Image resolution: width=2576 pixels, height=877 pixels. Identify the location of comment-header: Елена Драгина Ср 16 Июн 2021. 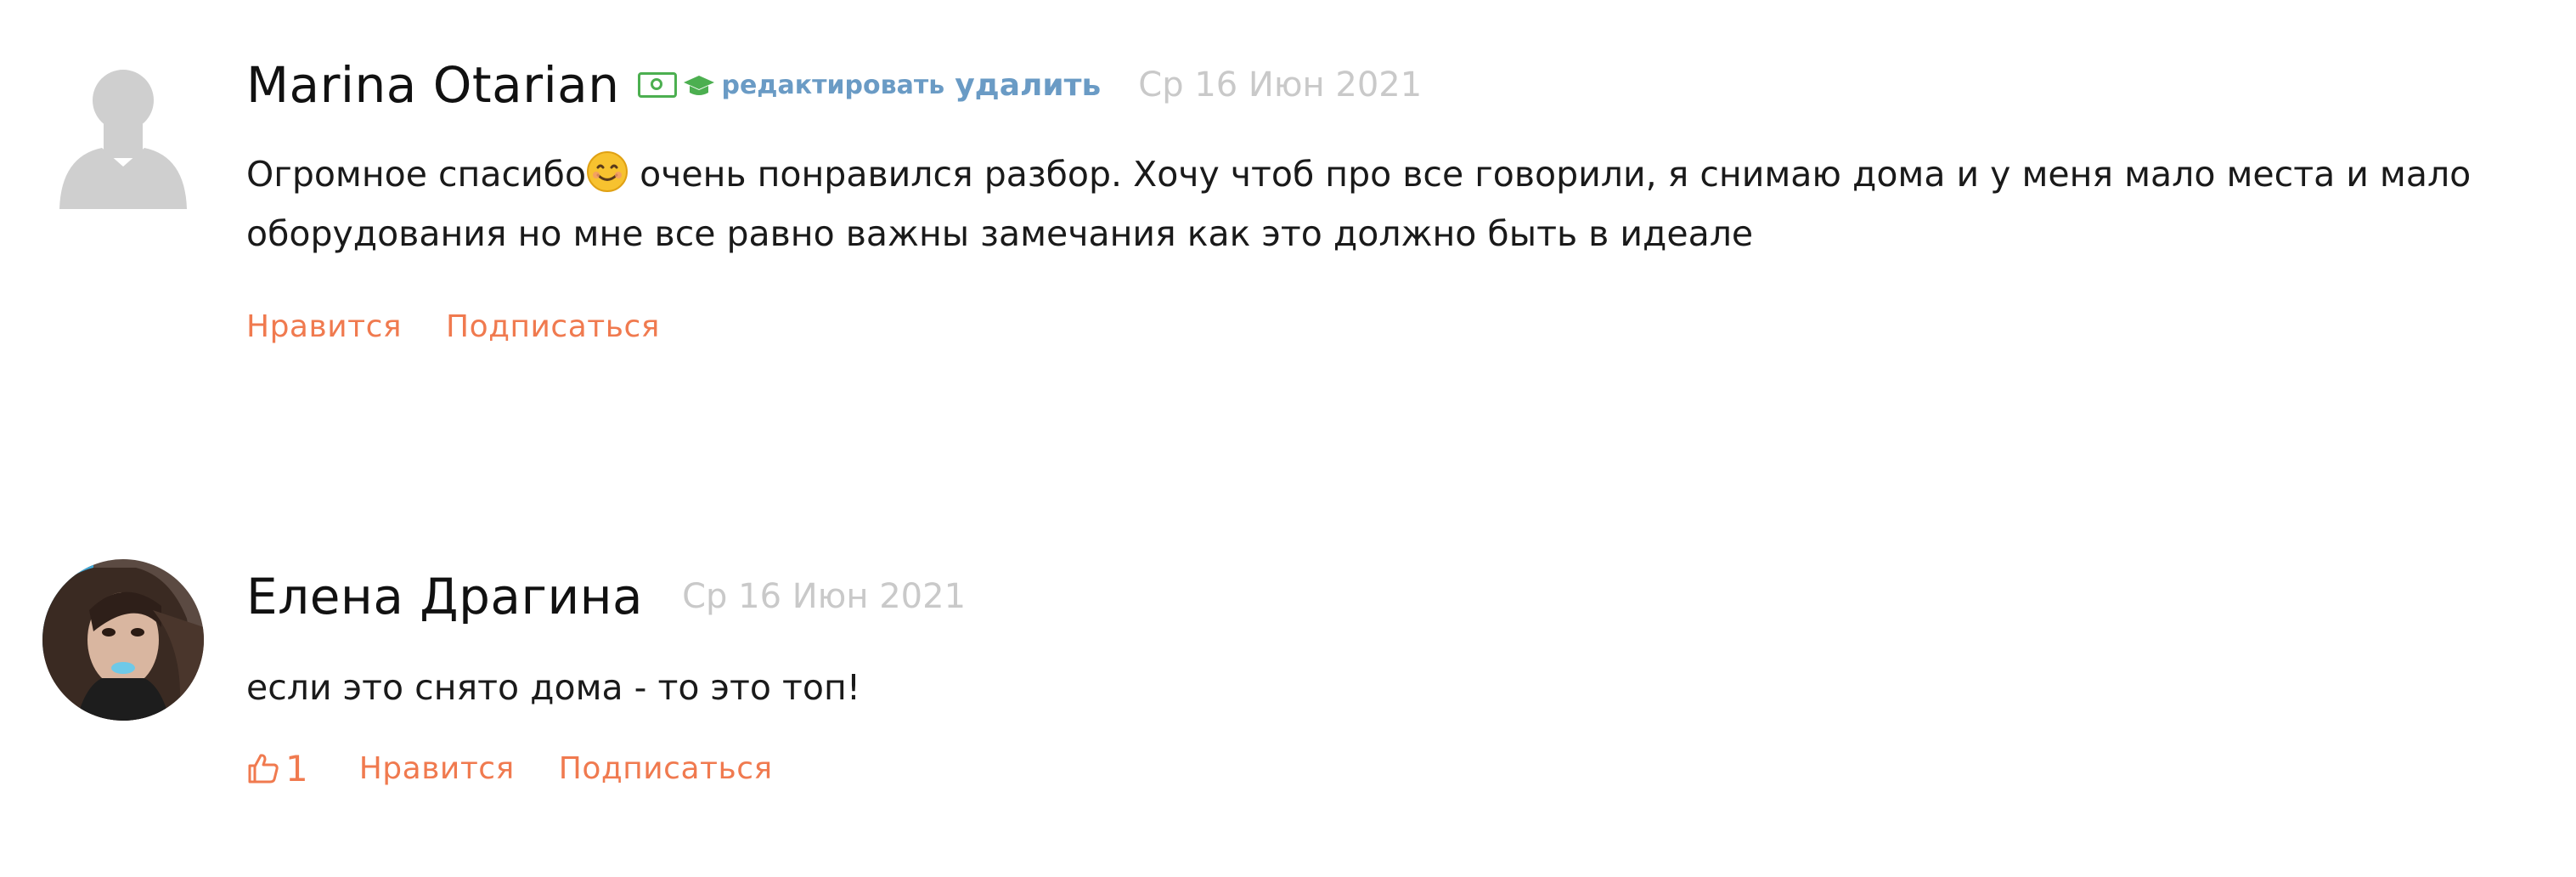
(606, 596).